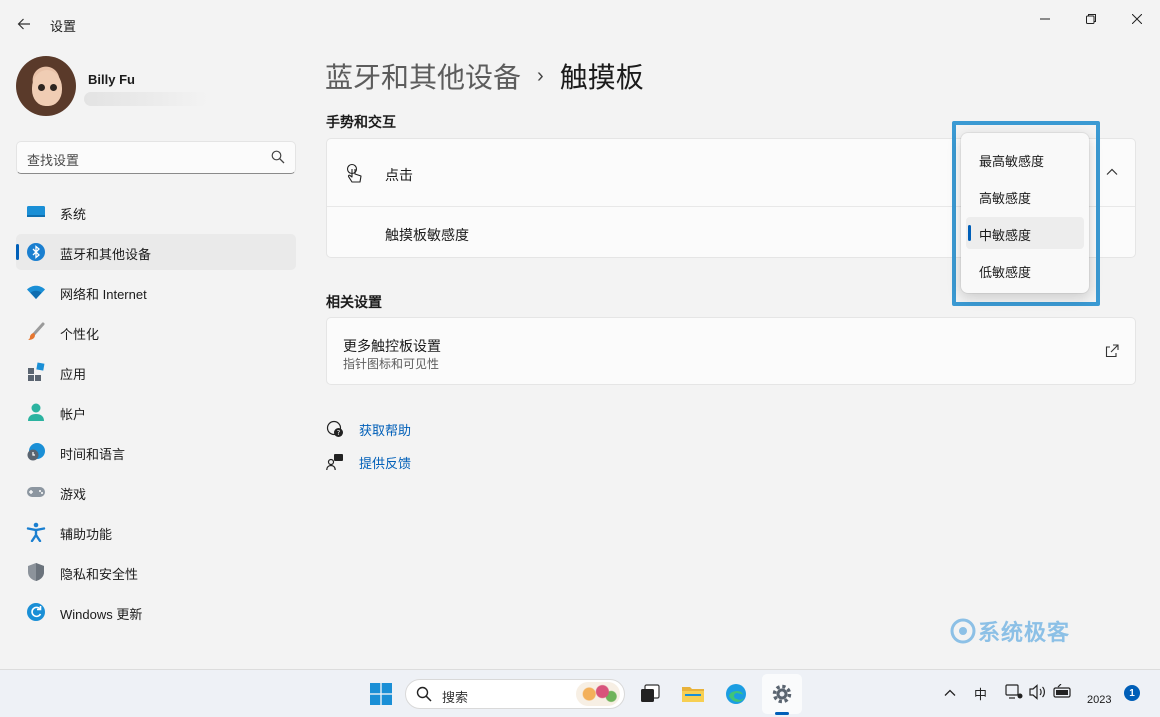 The height and width of the screenshot is (717, 1160). What do you see at coordinates (580, 24) in the screenshot?
I see `title-bar: 设置` at bounding box center [580, 24].